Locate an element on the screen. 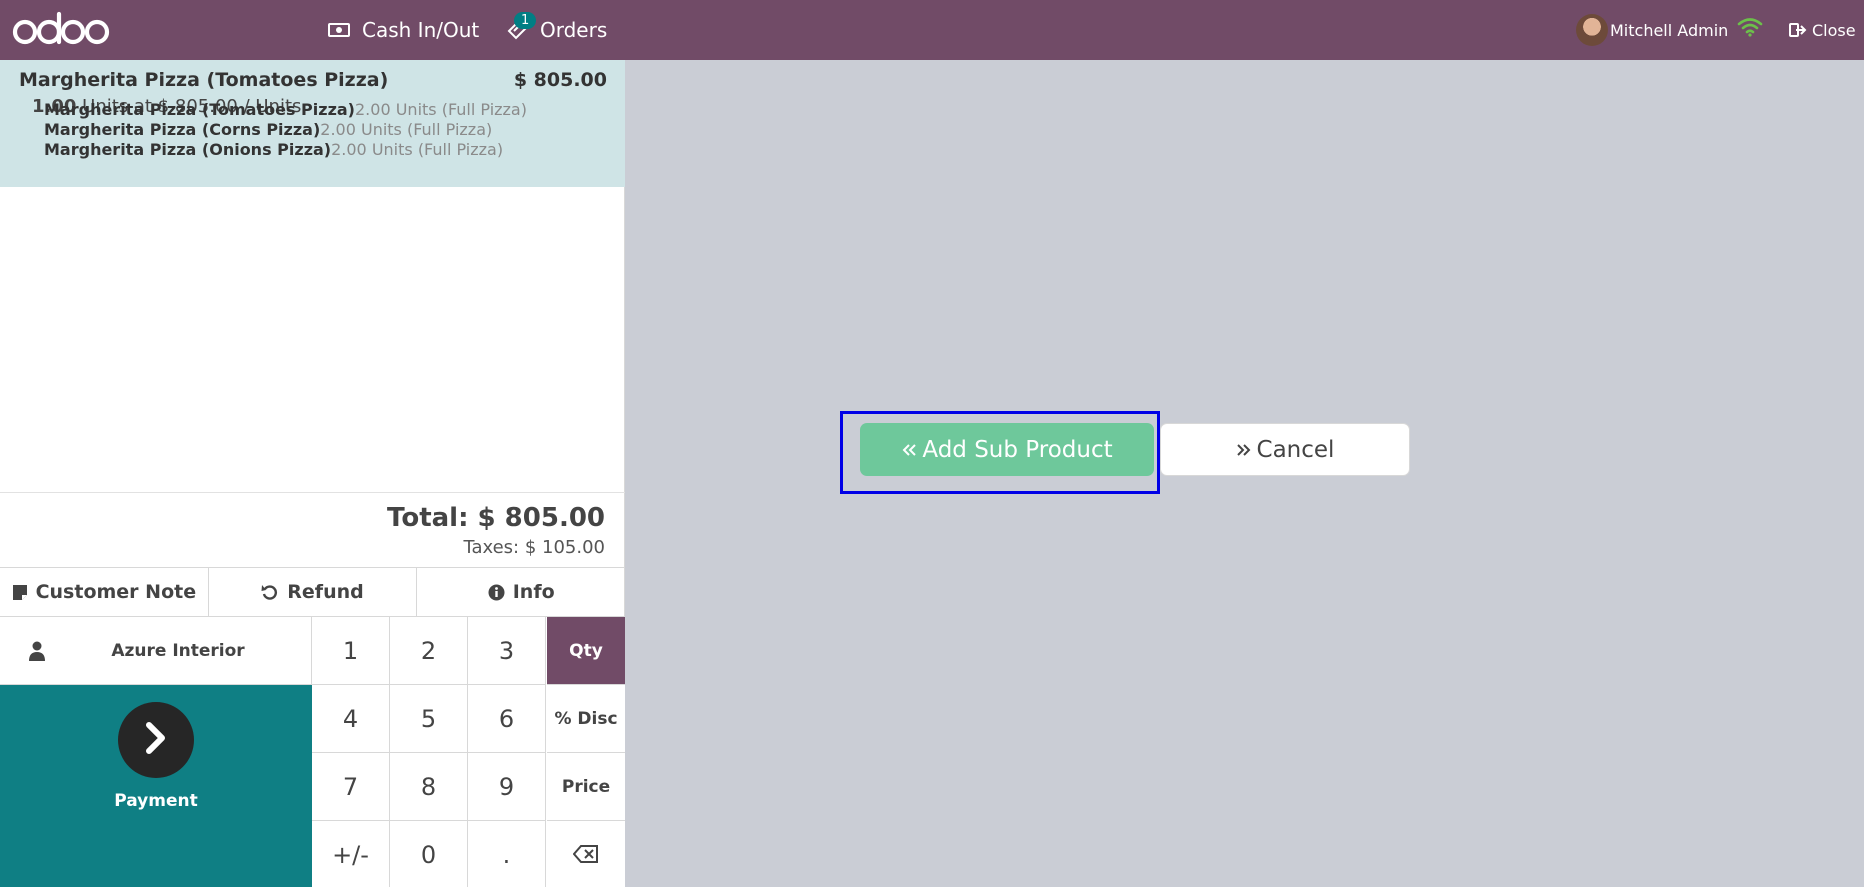  cash-in-out-button: Cash In/Out is located at coordinates (403, 30).